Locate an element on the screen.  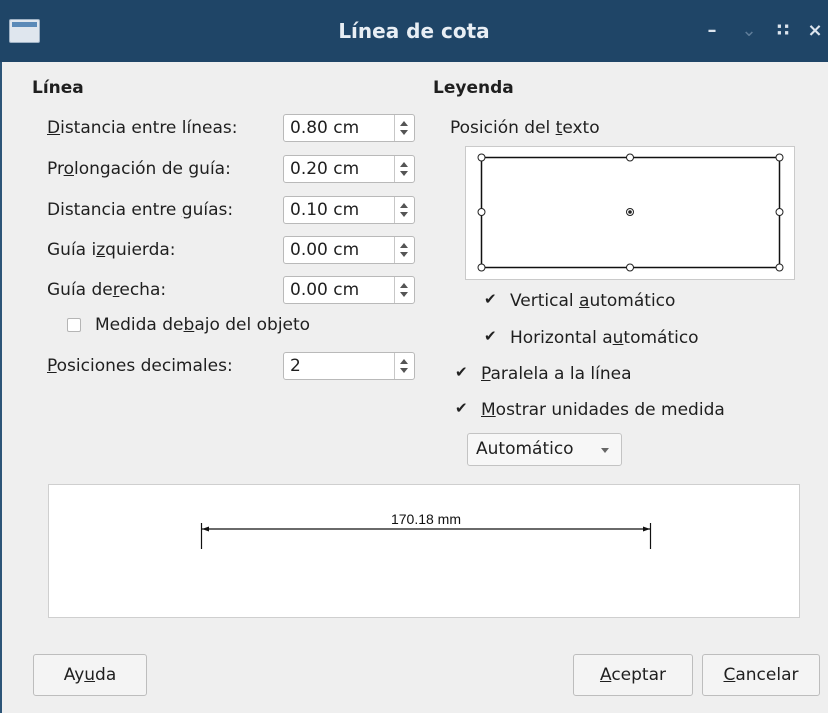
parallel-to-line-checkbox is located at coordinates (462, 372).